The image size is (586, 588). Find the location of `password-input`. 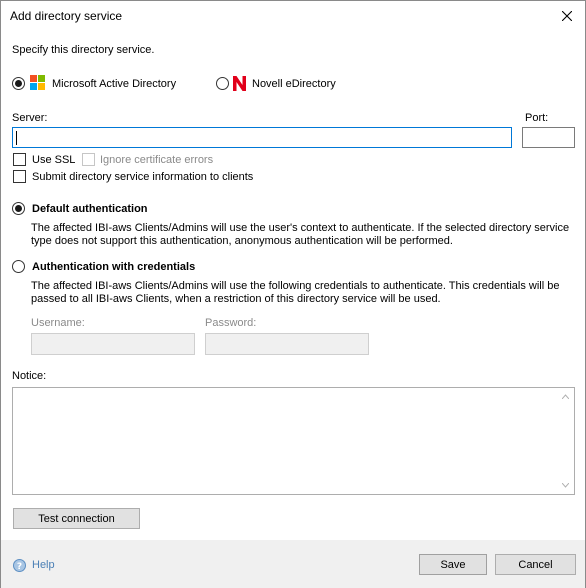

password-input is located at coordinates (287, 344).